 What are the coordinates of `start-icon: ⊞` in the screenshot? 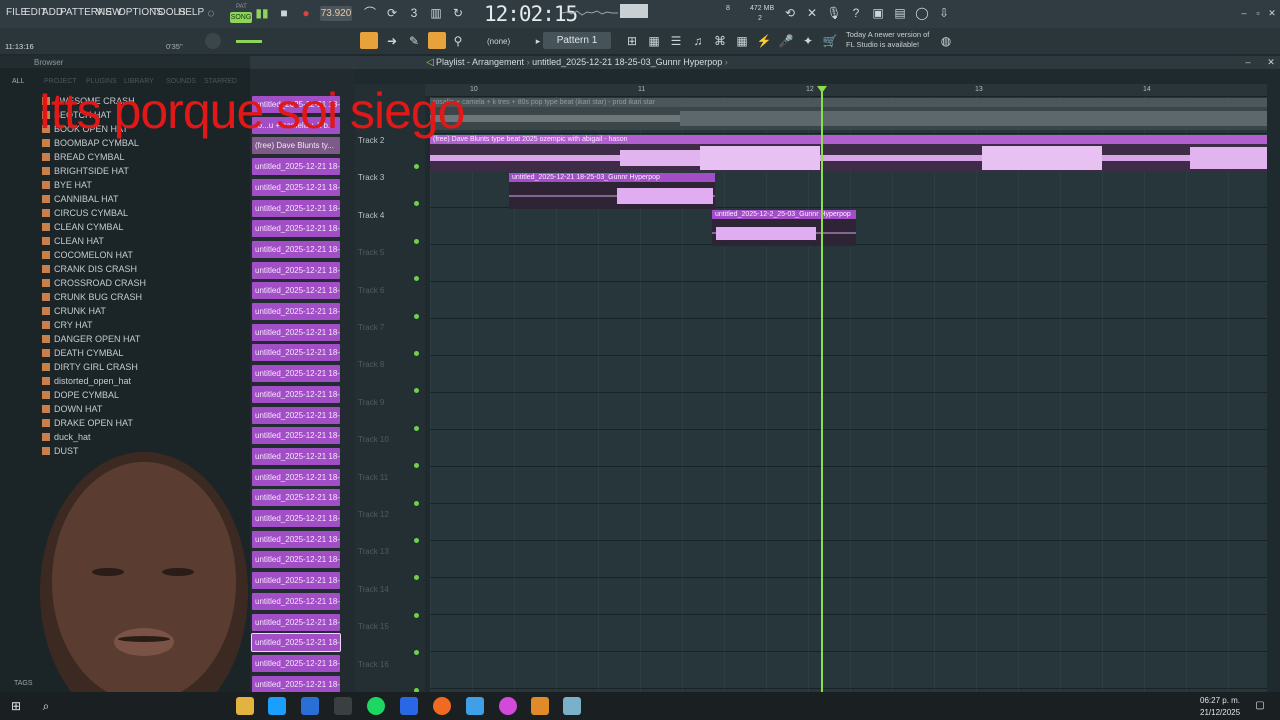 It's located at (16, 706).